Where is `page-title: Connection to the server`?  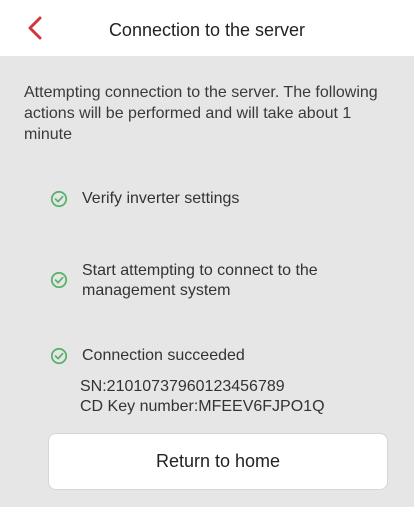
page-title: Connection to the server is located at coordinates (207, 30).